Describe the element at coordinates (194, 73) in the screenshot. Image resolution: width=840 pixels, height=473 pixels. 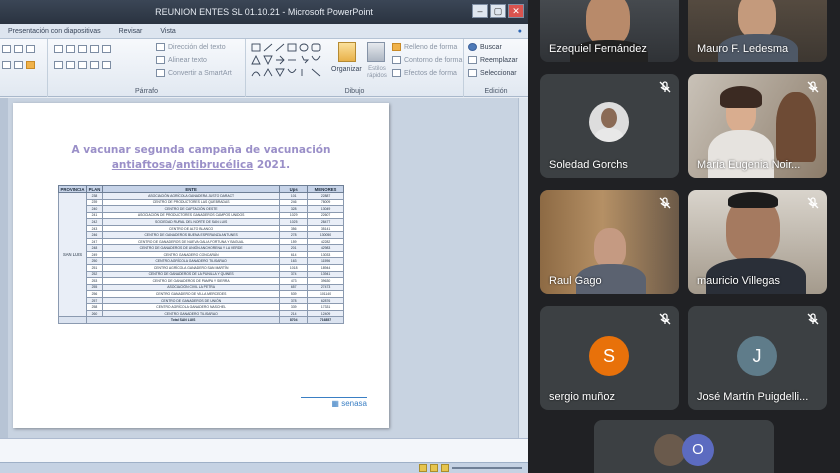
I see `smartart-button: Convertir a SmartArt` at that location.